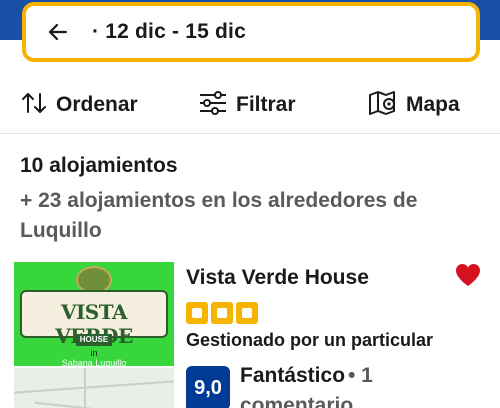 The width and height of the screenshot is (500, 408). I want to click on rating-word: Fantástico, so click(293, 375).